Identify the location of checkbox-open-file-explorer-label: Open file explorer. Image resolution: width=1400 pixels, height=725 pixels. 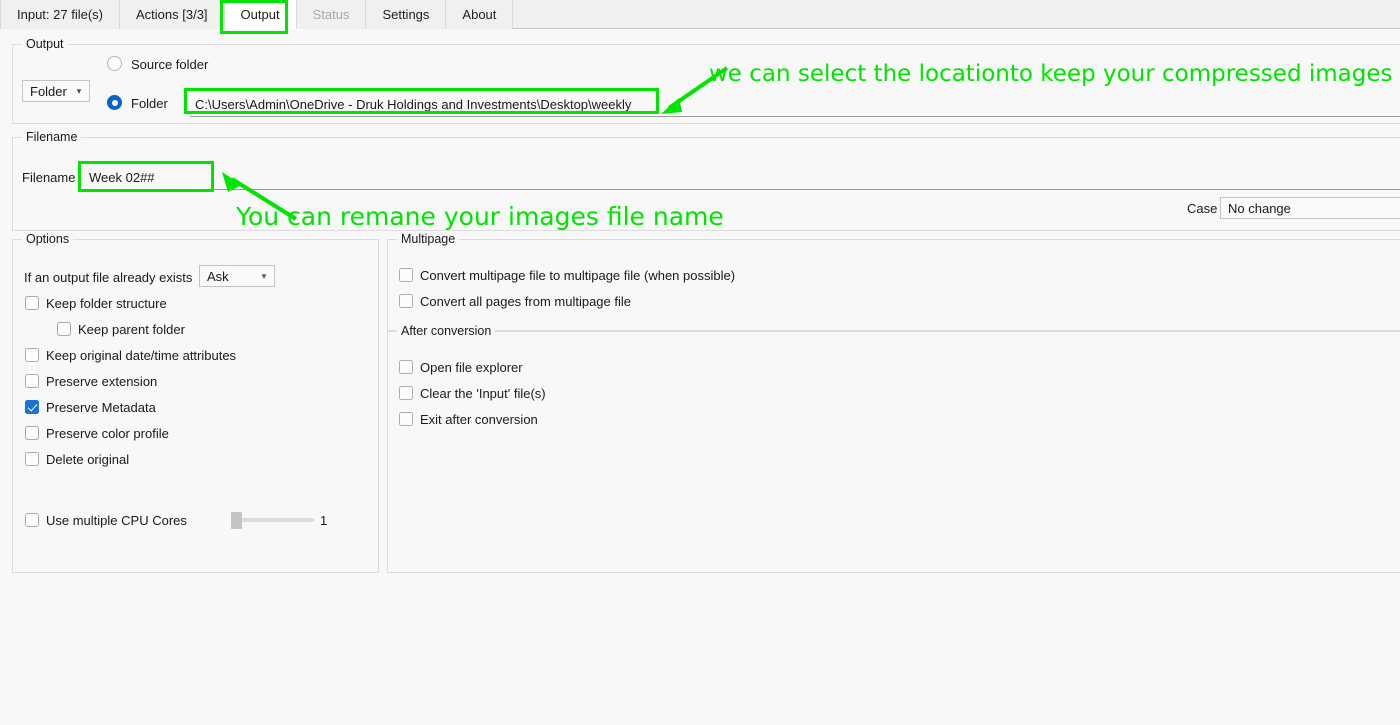
(471, 367).